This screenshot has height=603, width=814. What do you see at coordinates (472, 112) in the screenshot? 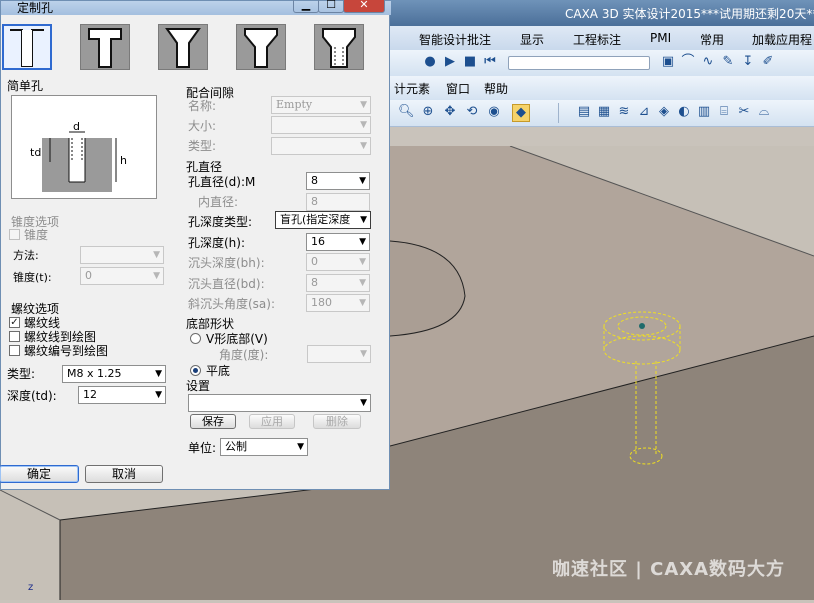
I see `rotate-icon: ⟲` at bounding box center [472, 112].